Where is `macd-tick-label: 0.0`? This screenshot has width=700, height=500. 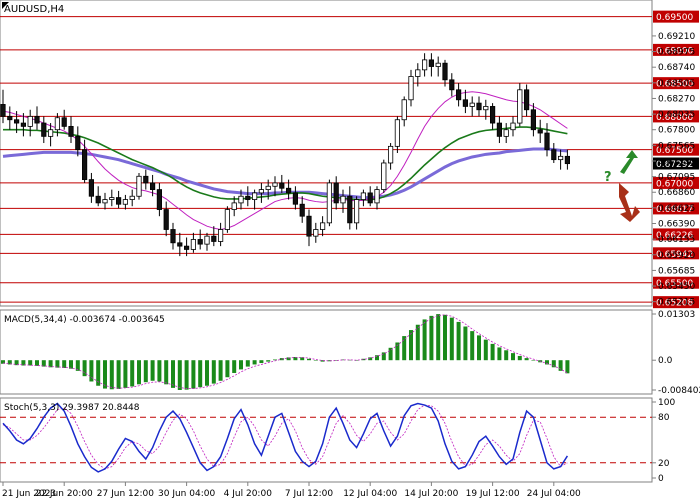
macd-tick-label: 0.0 is located at coordinates (665, 361).